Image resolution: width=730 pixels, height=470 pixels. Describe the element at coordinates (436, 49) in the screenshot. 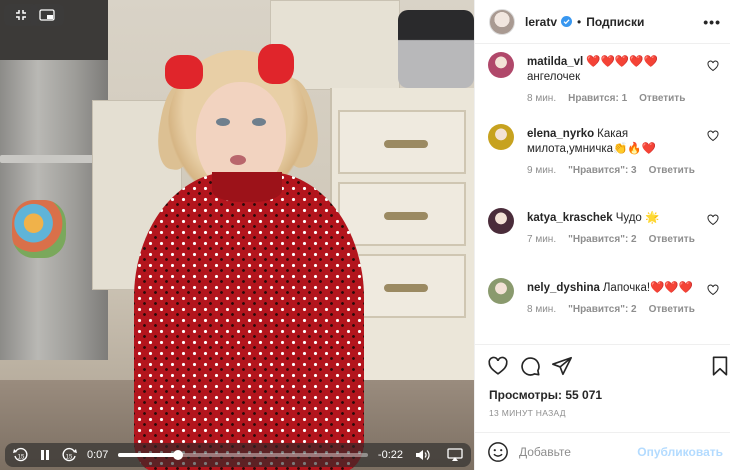

I see `multicooker` at that location.